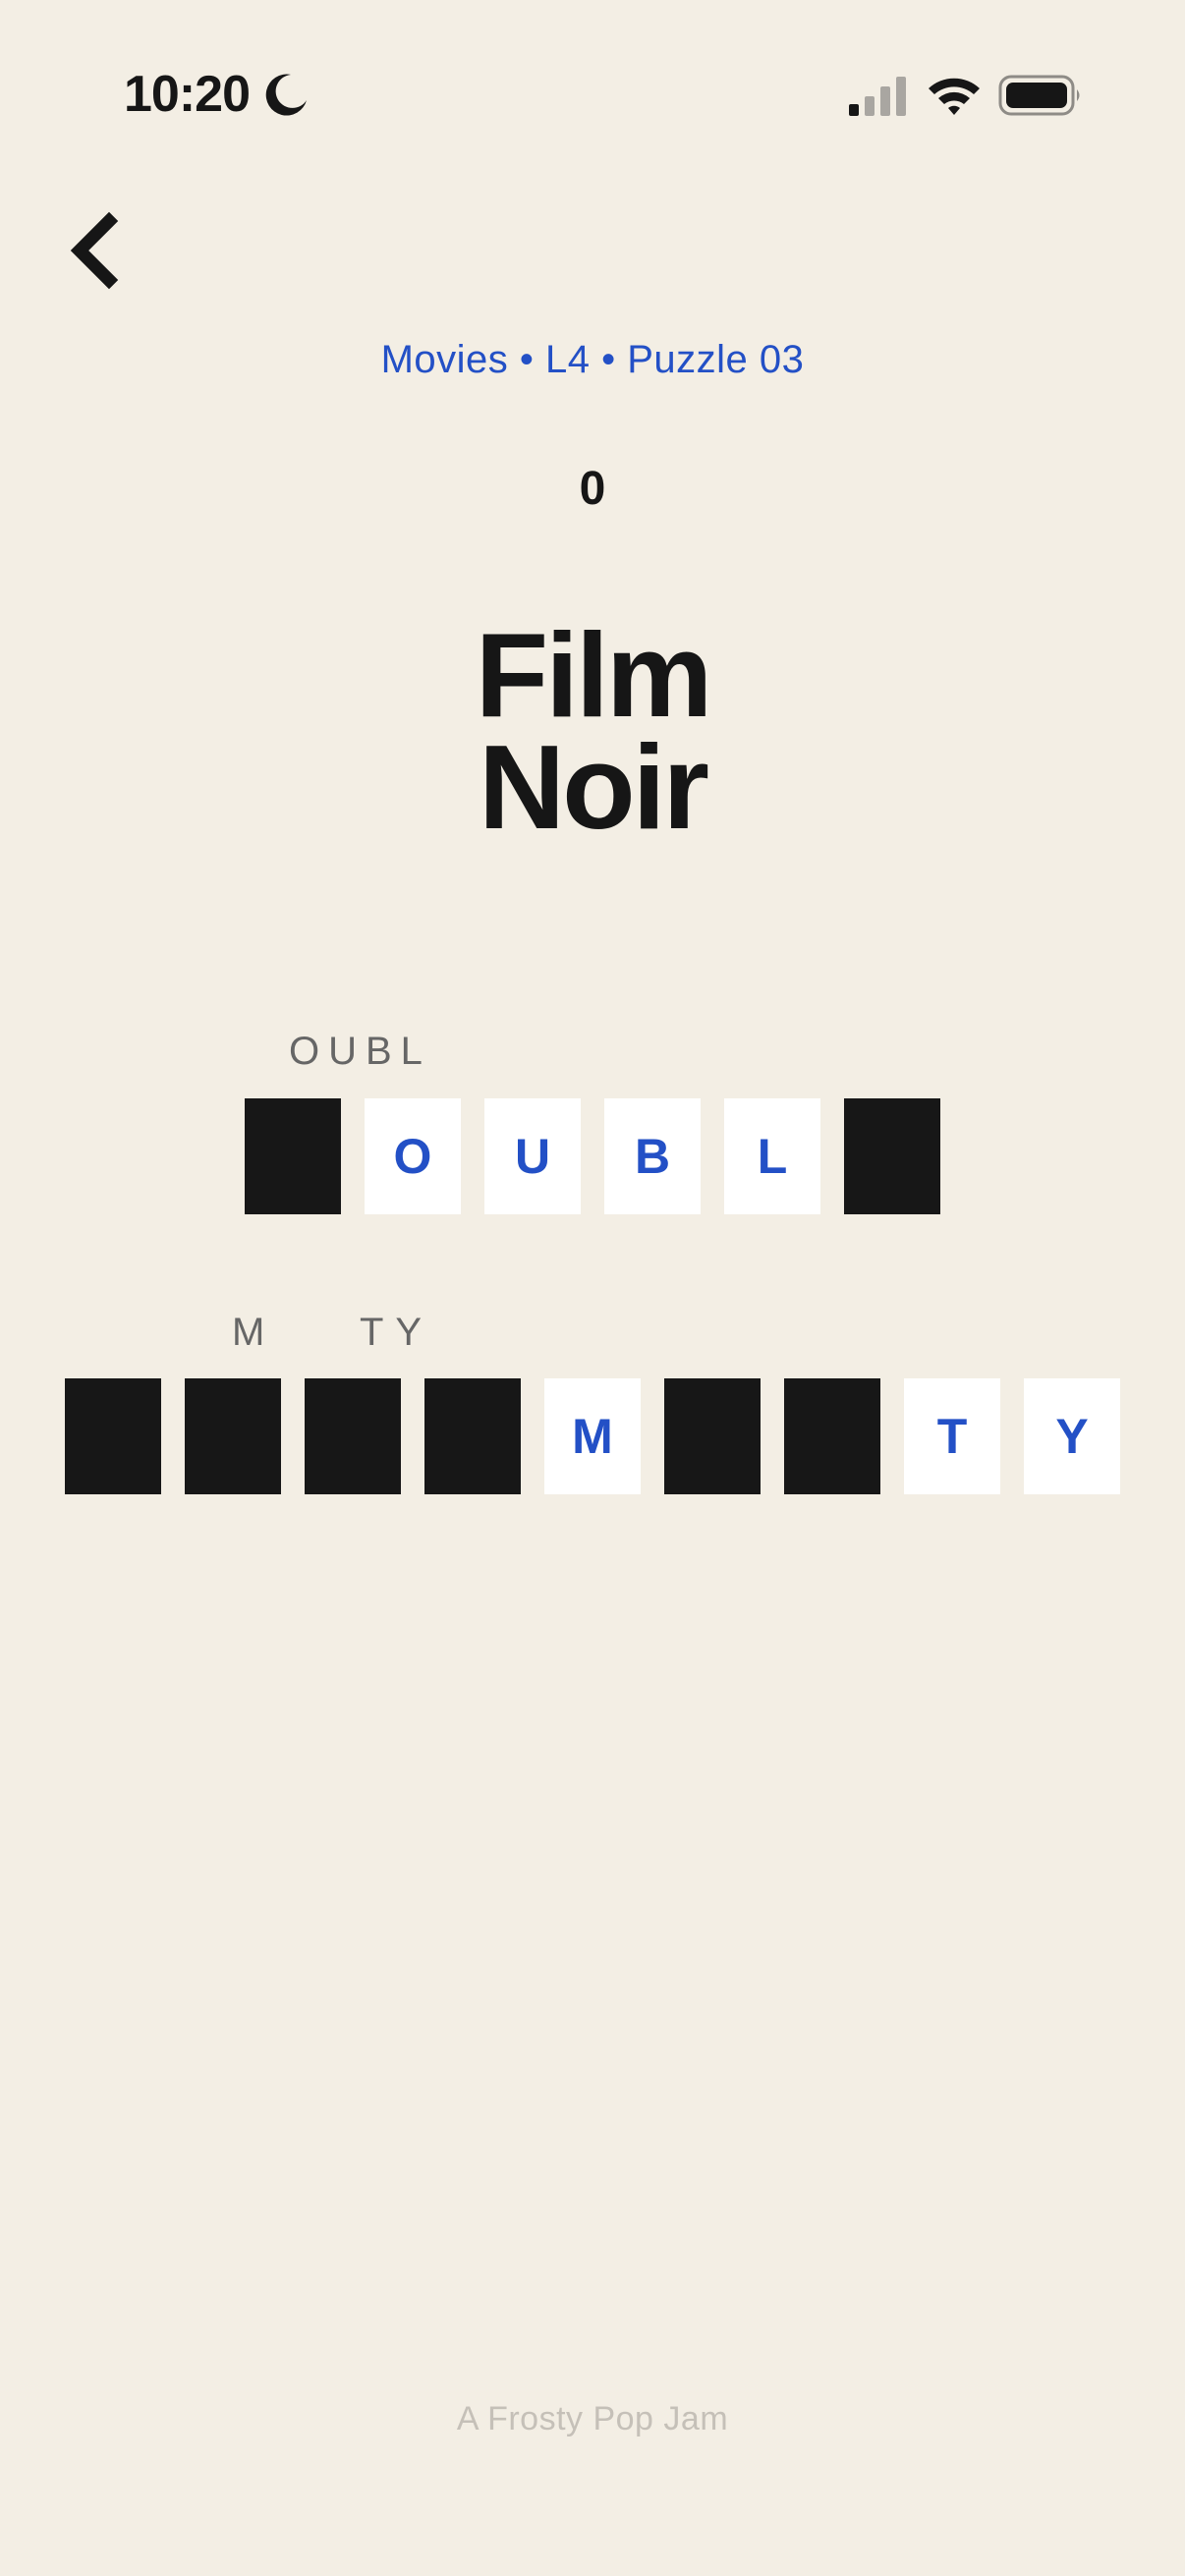 This screenshot has width=1185, height=2576. I want to click on title-line-2: Noir, so click(594, 787).